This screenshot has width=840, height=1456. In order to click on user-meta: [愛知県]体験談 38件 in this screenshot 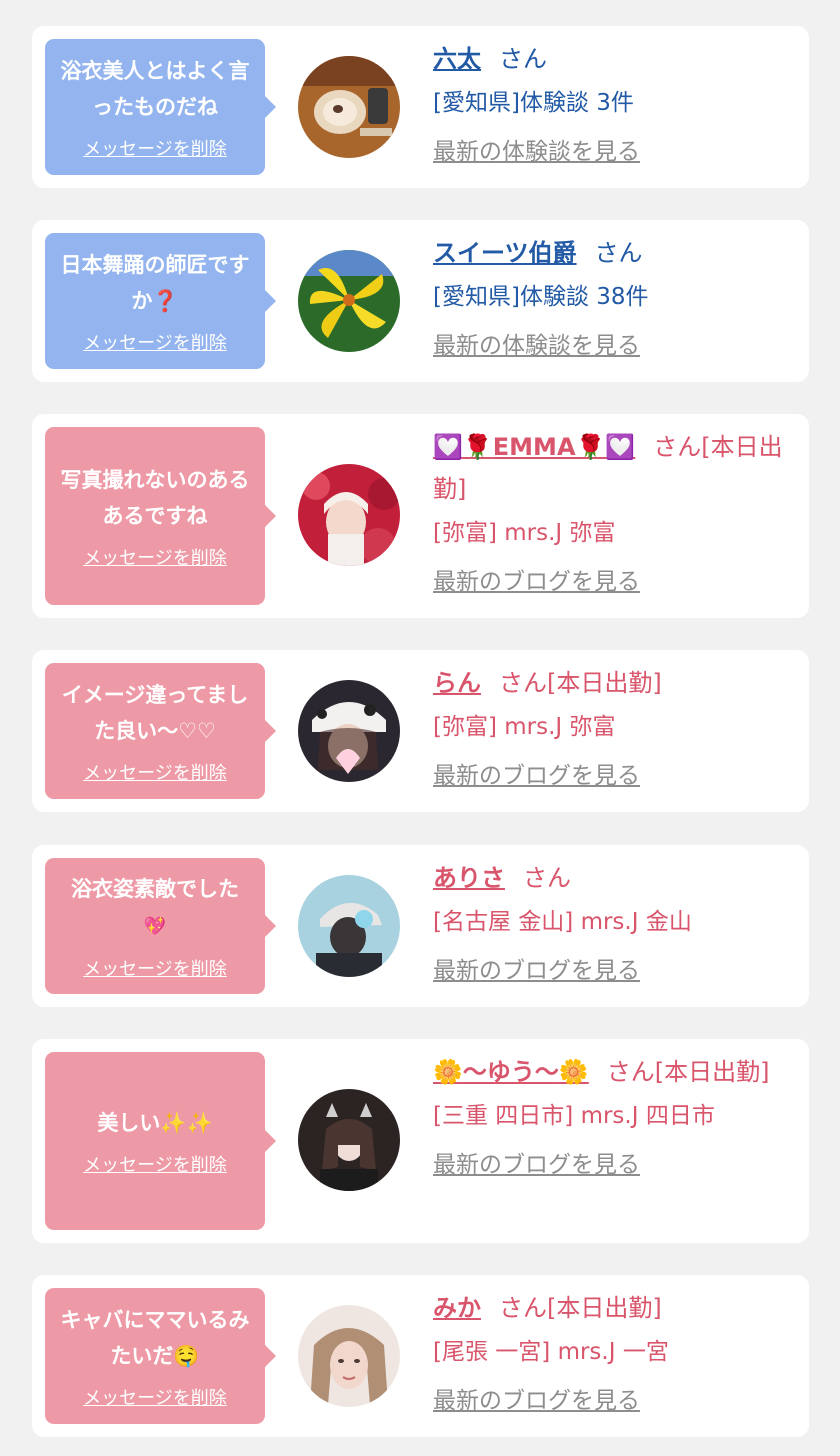, I will do `click(541, 297)`.